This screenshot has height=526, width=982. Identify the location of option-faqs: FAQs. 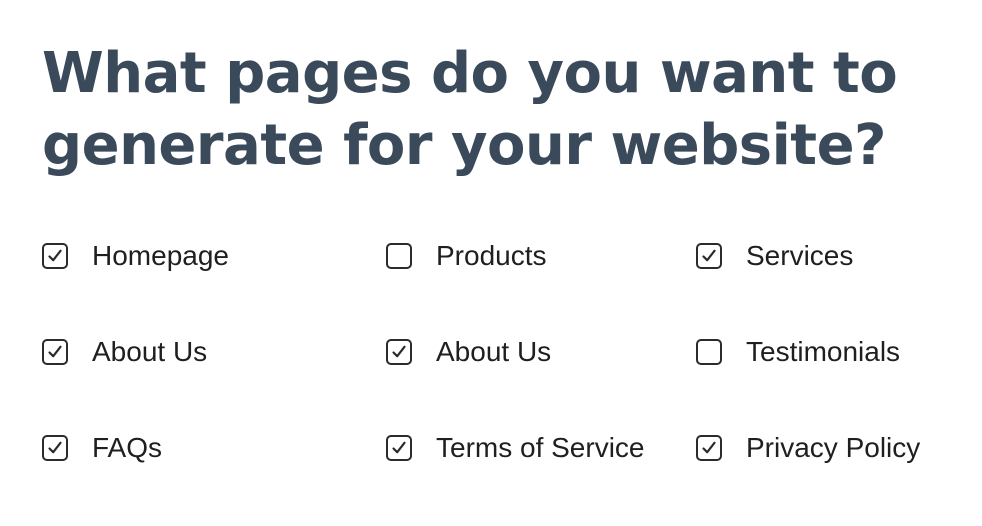
(214, 449).